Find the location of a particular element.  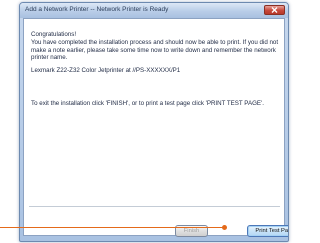

close-icon is located at coordinates (274, 10).